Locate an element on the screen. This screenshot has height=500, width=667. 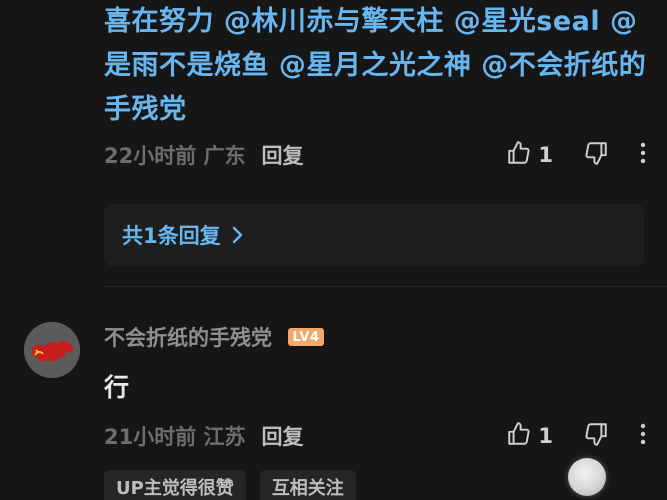
comment-tags: UP主觉得很赞 互相关注 is located at coordinates (237, 485).